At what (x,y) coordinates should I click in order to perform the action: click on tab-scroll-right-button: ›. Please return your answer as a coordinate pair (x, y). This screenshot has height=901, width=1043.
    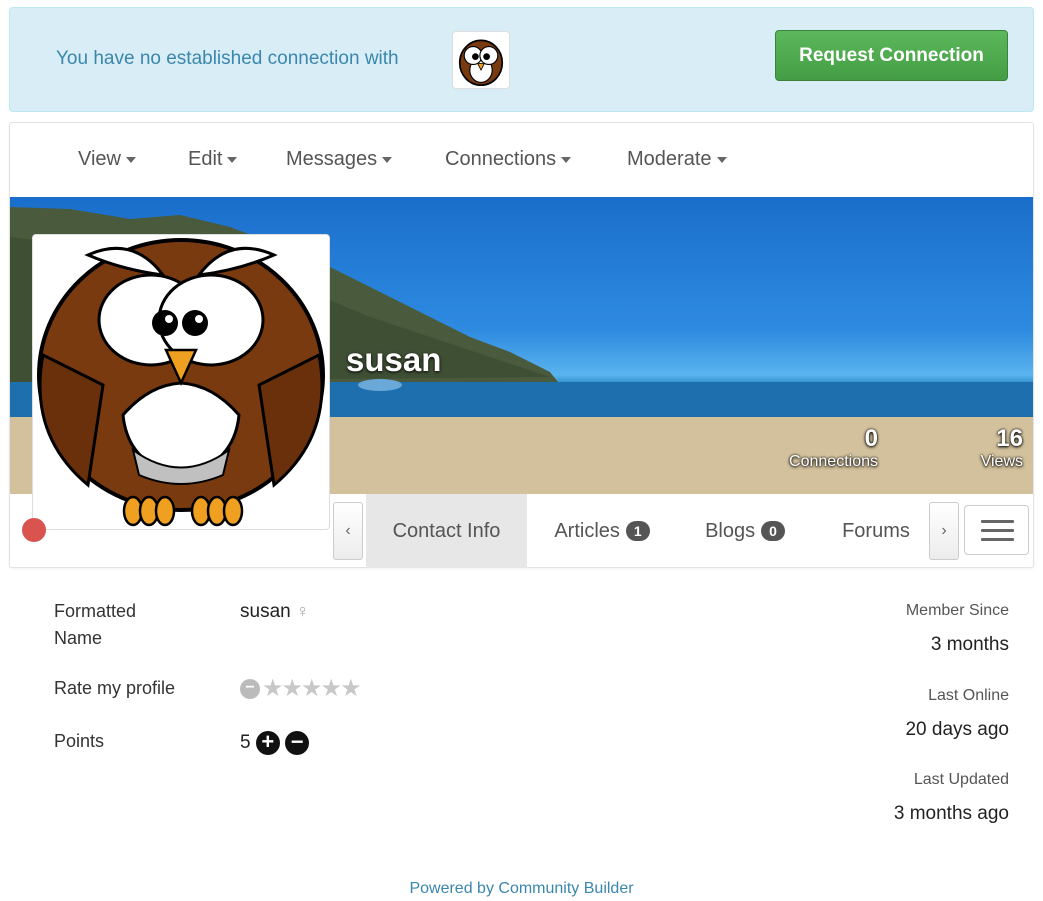
    Looking at the image, I should click on (944, 531).